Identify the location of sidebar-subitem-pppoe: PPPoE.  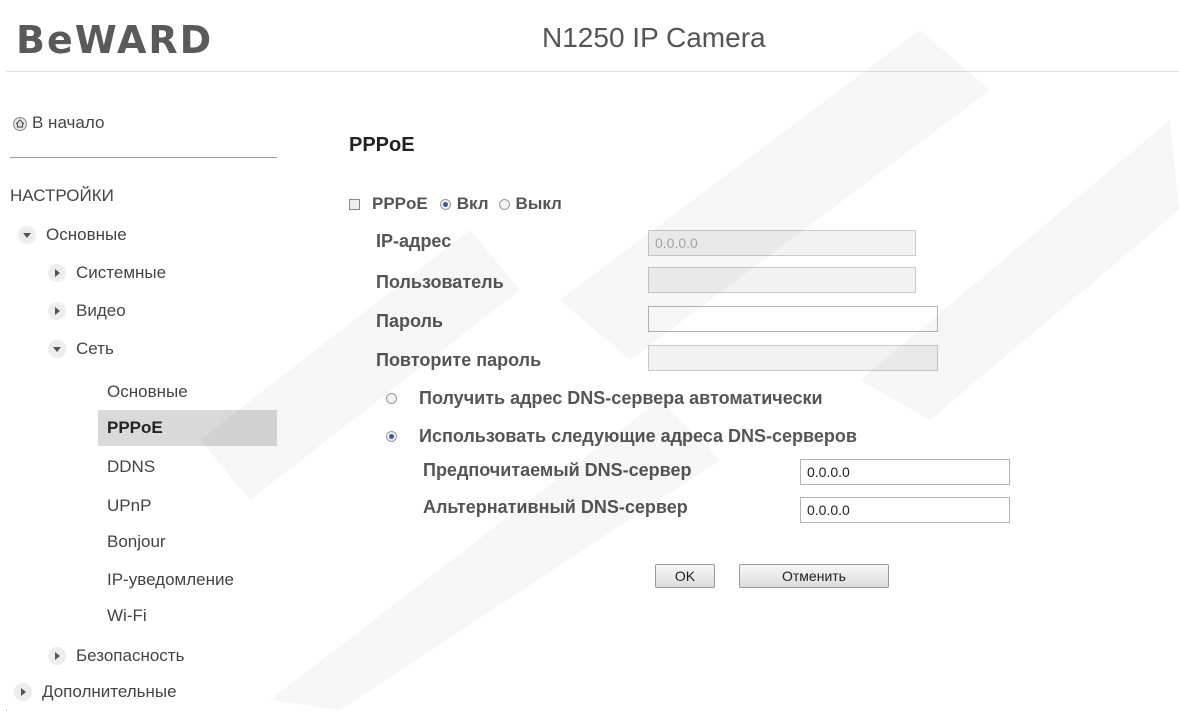
(187, 428).